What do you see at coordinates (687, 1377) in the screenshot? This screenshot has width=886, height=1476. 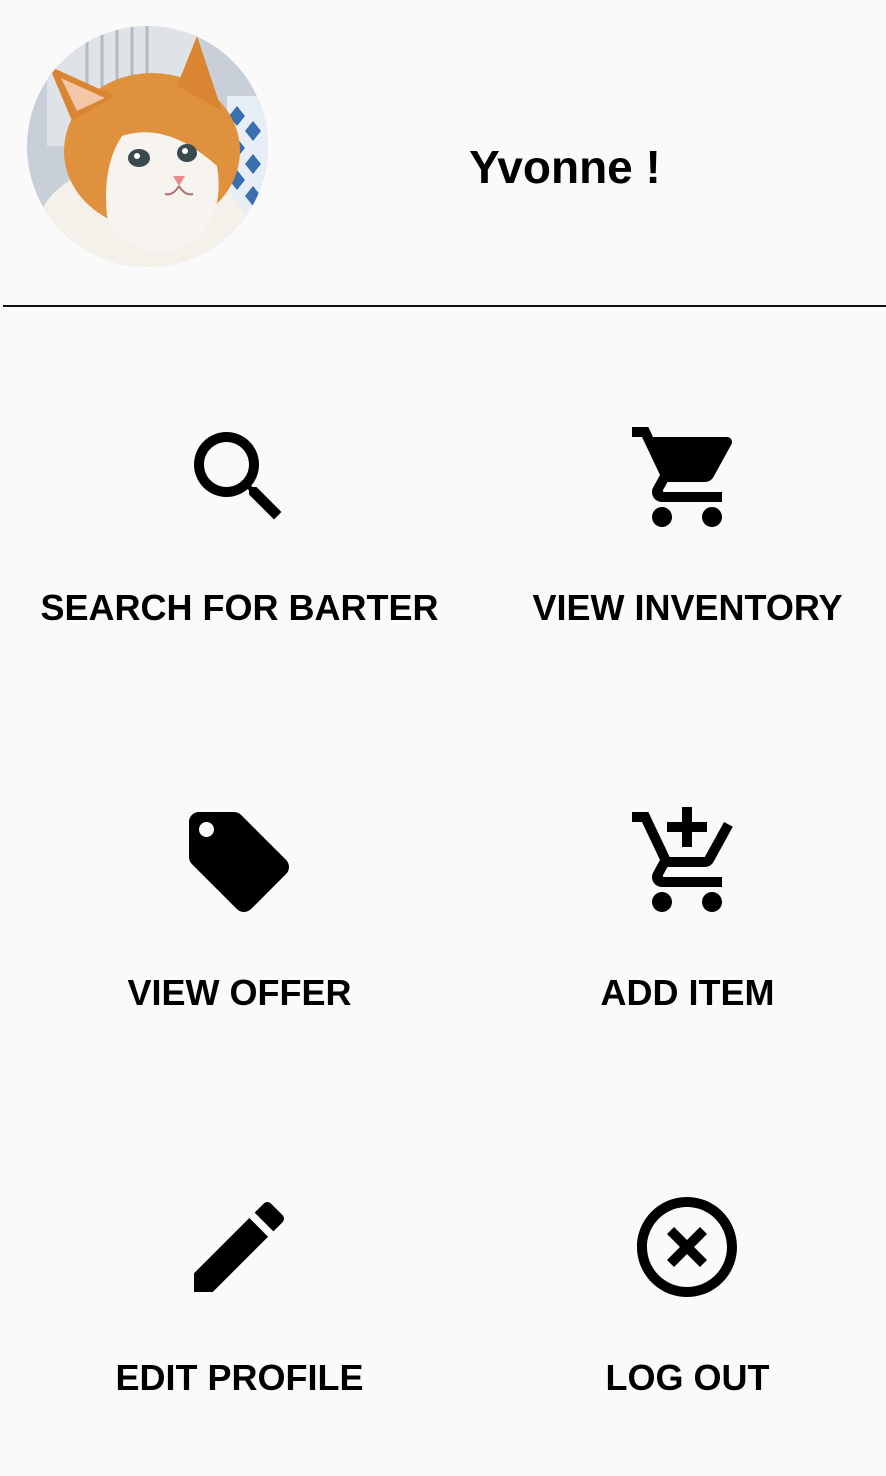 I see `log-out-label: LOG OUT` at bounding box center [687, 1377].